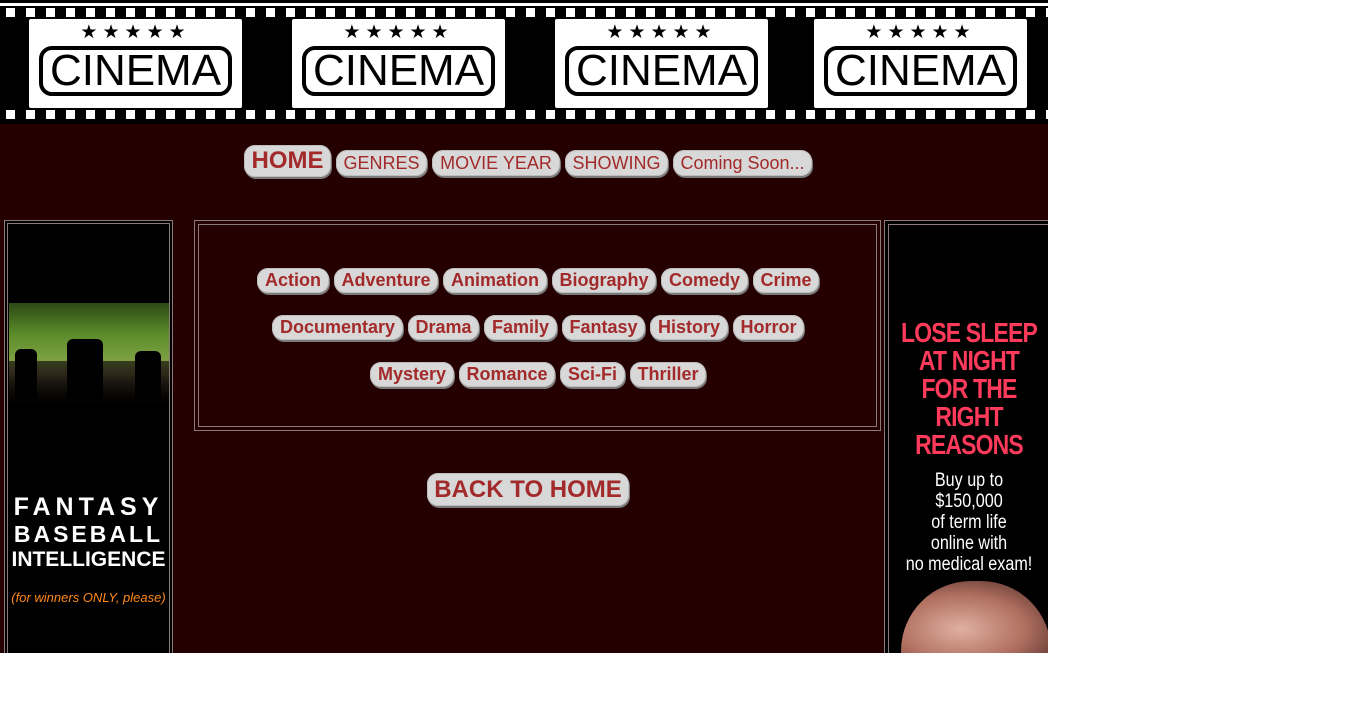  What do you see at coordinates (969, 444) in the screenshot?
I see `ad-headline-line: REASONS` at bounding box center [969, 444].